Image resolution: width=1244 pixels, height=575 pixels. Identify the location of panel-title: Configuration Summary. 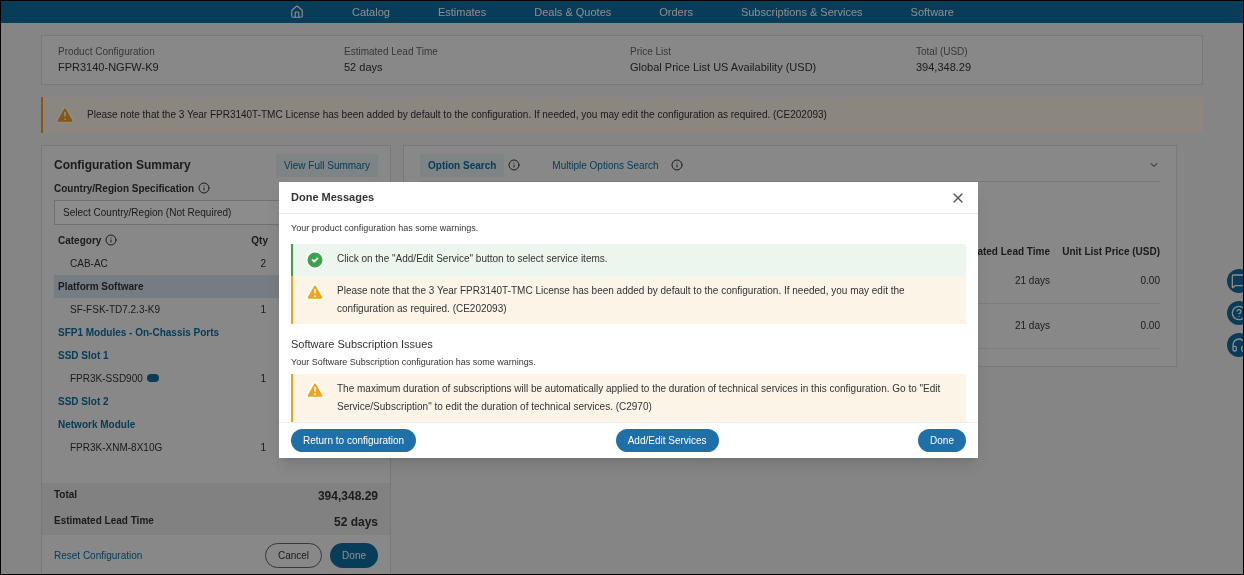
(122, 165).